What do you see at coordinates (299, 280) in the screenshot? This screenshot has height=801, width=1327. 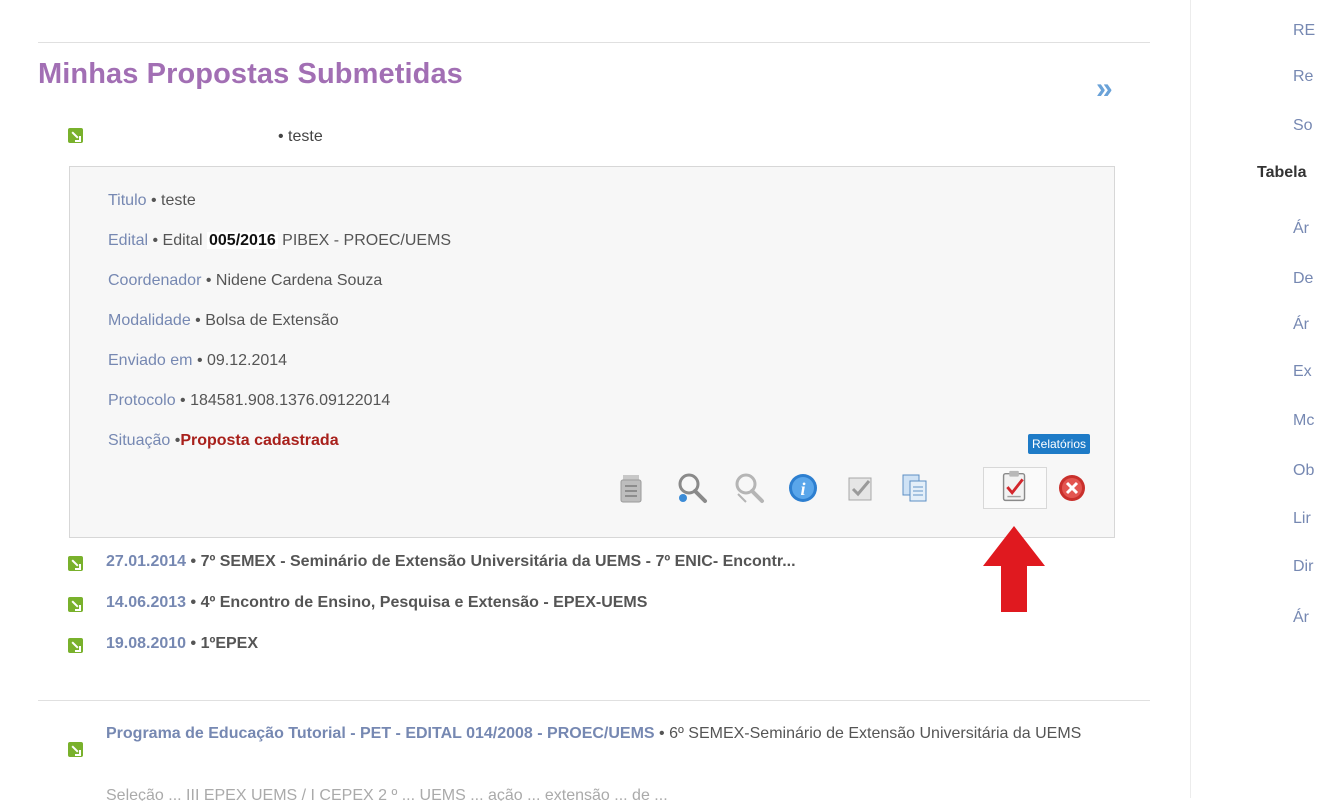 I see `field-value: Nidene Cardena Souza` at bounding box center [299, 280].